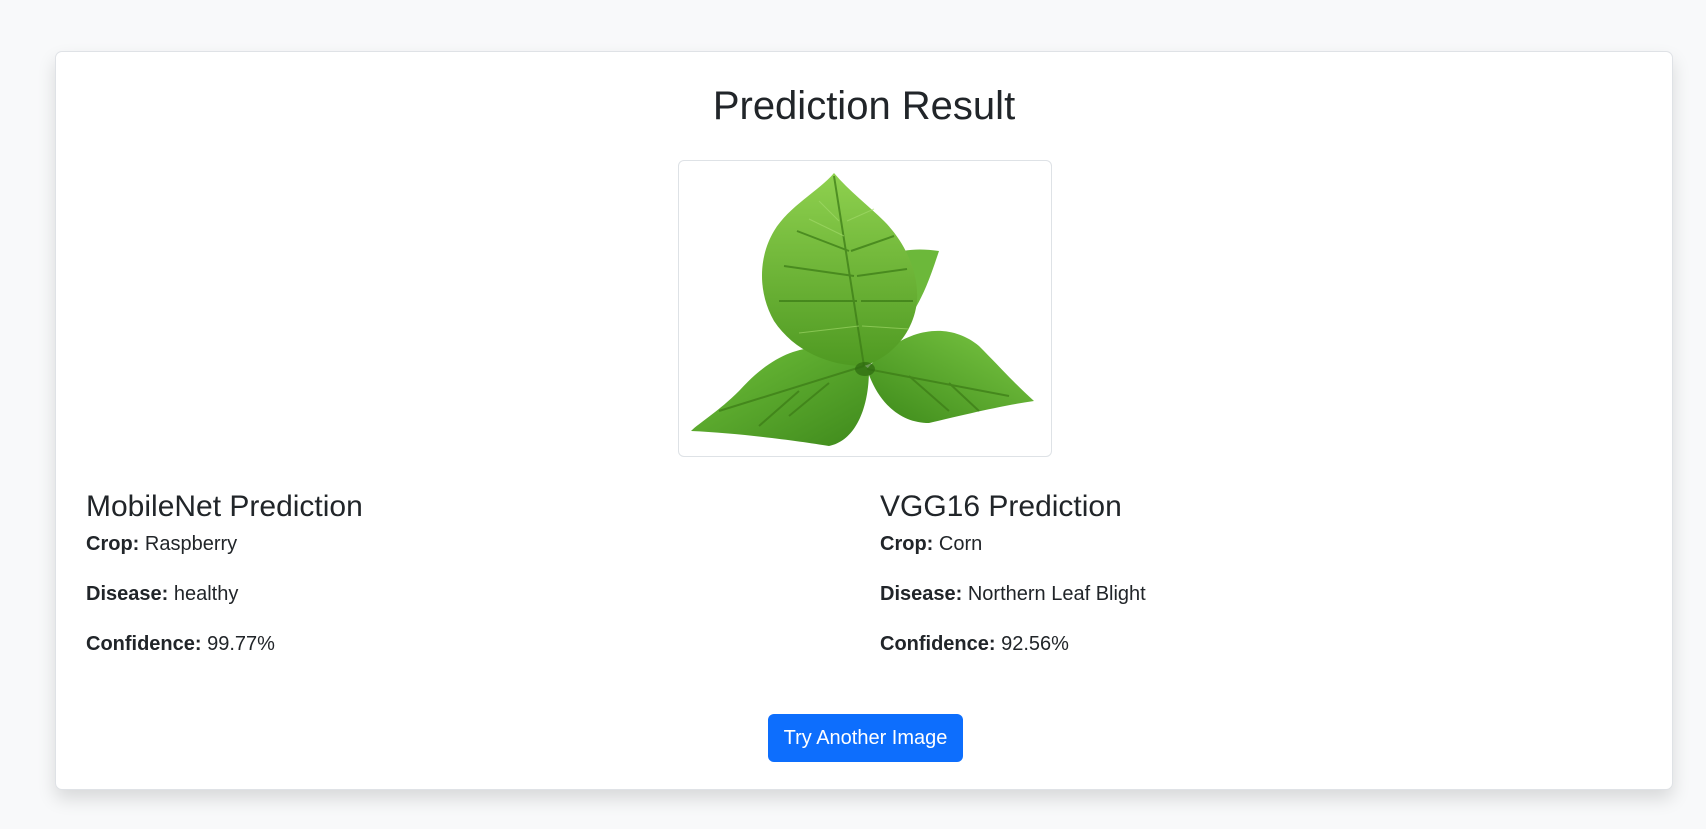  What do you see at coordinates (206, 594) in the screenshot?
I see `disease-value: healthy` at bounding box center [206, 594].